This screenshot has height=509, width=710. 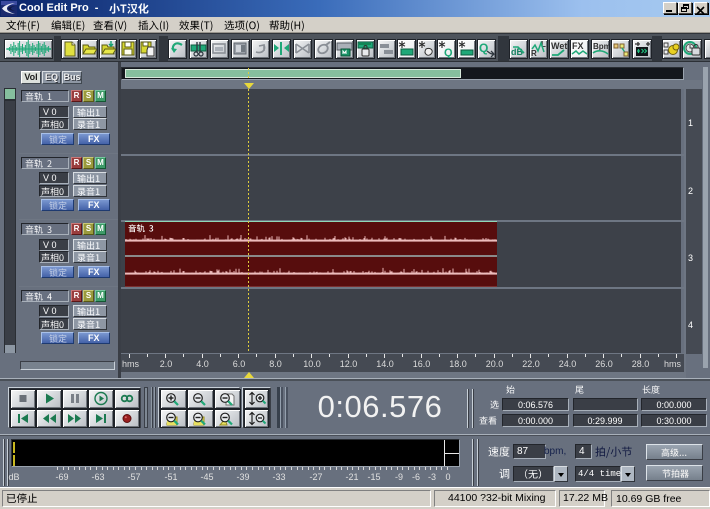 I want to click on svg-text: Wet, so click(x=559, y=46).